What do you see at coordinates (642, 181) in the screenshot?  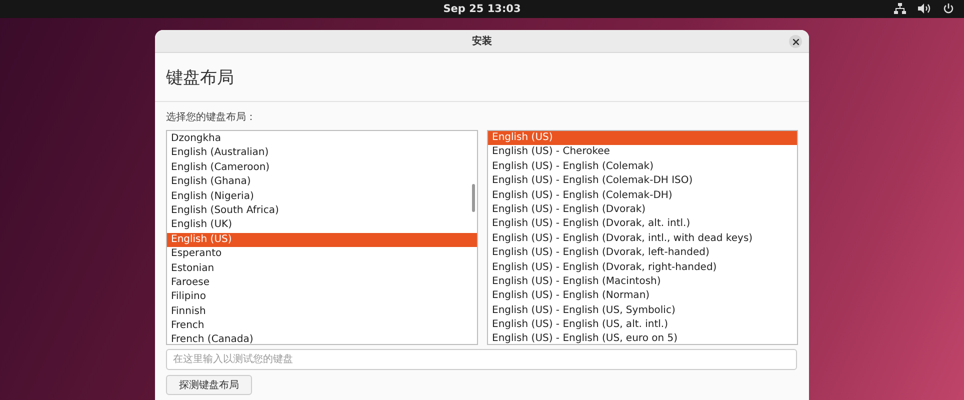 I see `list-item: English (US) - English (Colemak-DH ISO)` at bounding box center [642, 181].